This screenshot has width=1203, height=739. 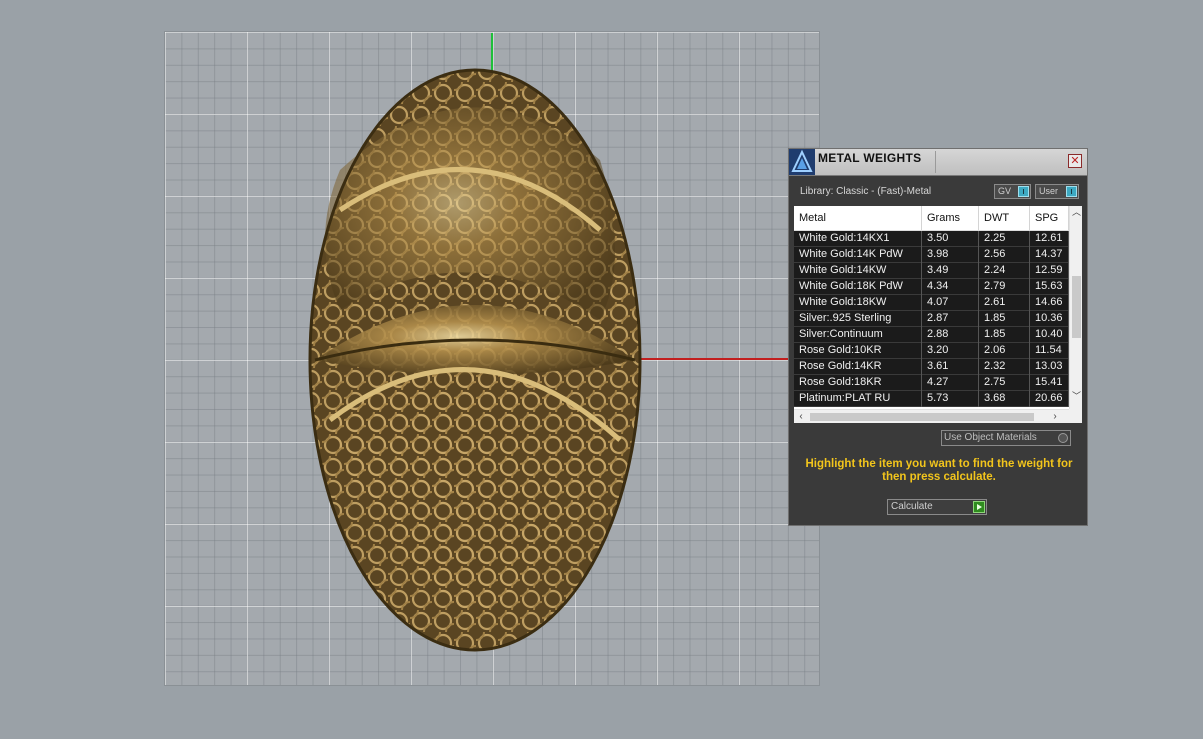 I want to click on metal-cell: White Gold:14KX1, so click(x=858, y=239).